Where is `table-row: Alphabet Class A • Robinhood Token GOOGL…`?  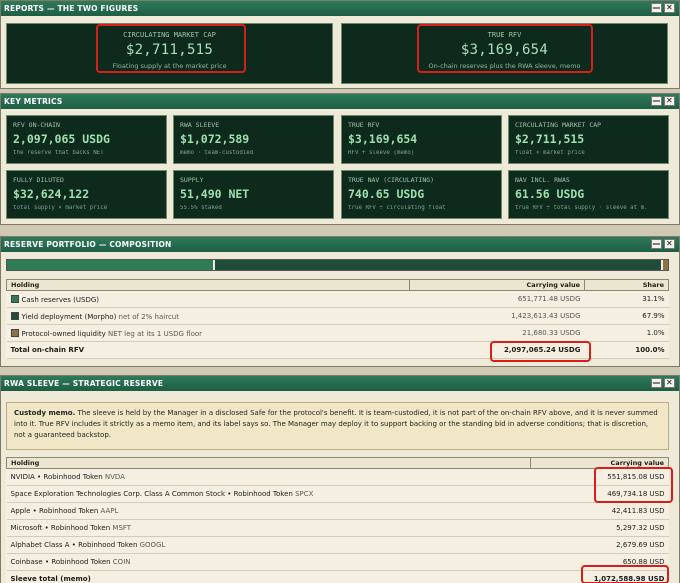 table-row: Alphabet Class A • Robinhood Token GOOGL… is located at coordinates (337, 545).